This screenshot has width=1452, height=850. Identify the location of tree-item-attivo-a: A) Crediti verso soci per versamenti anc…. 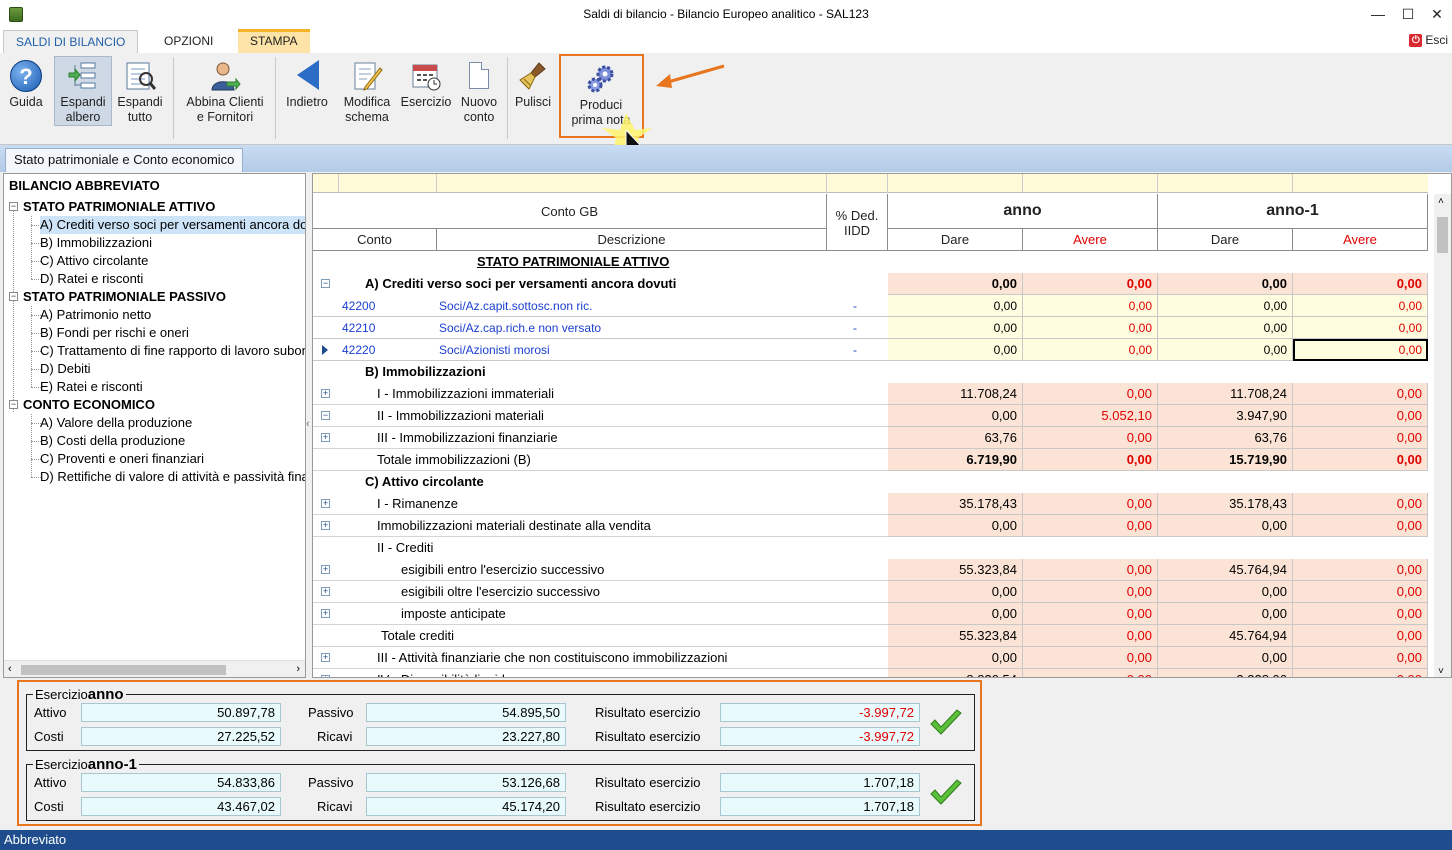
(172, 225).